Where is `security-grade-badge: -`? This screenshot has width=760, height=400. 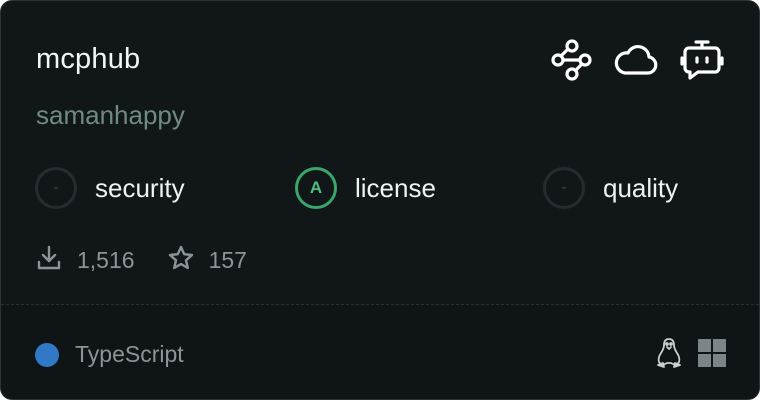 security-grade-badge: - is located at coordinates (56, 188).